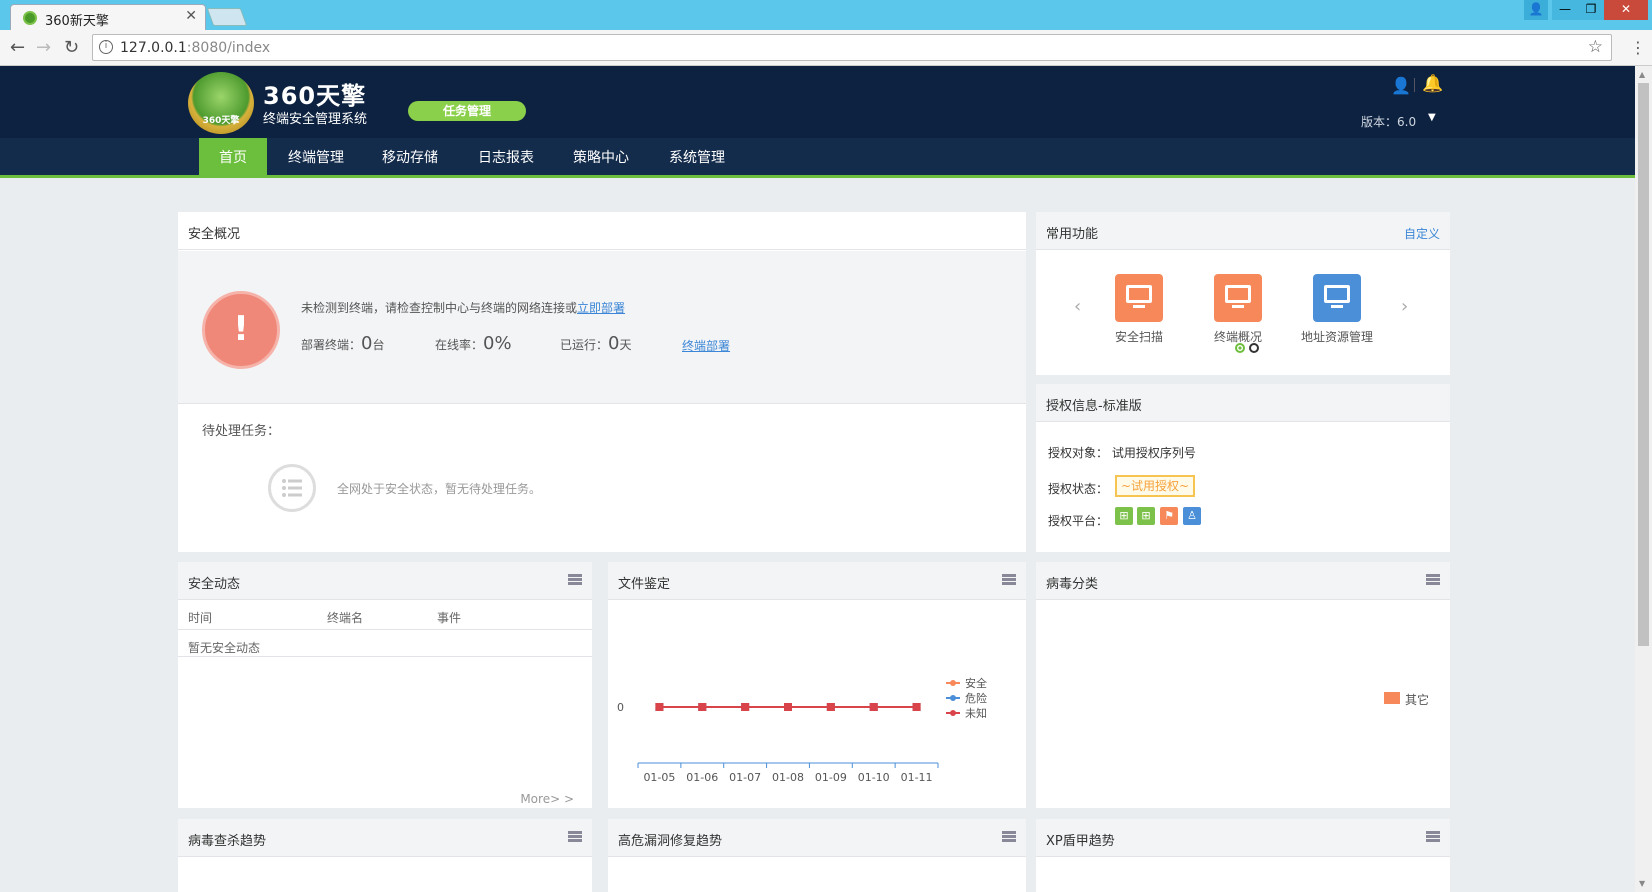 This screenshot has width=1652, height=892. Describe the element at coordinates (976, 698) in the screenshot. I see `legend-label: 危险` at that location.